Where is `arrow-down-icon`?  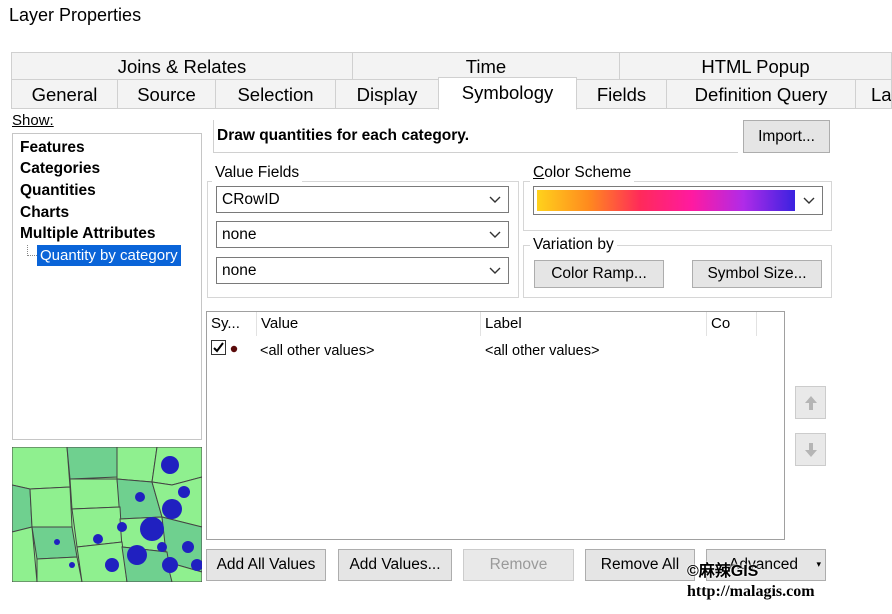 arrow-down-icon is located at coordinates (810, 449).